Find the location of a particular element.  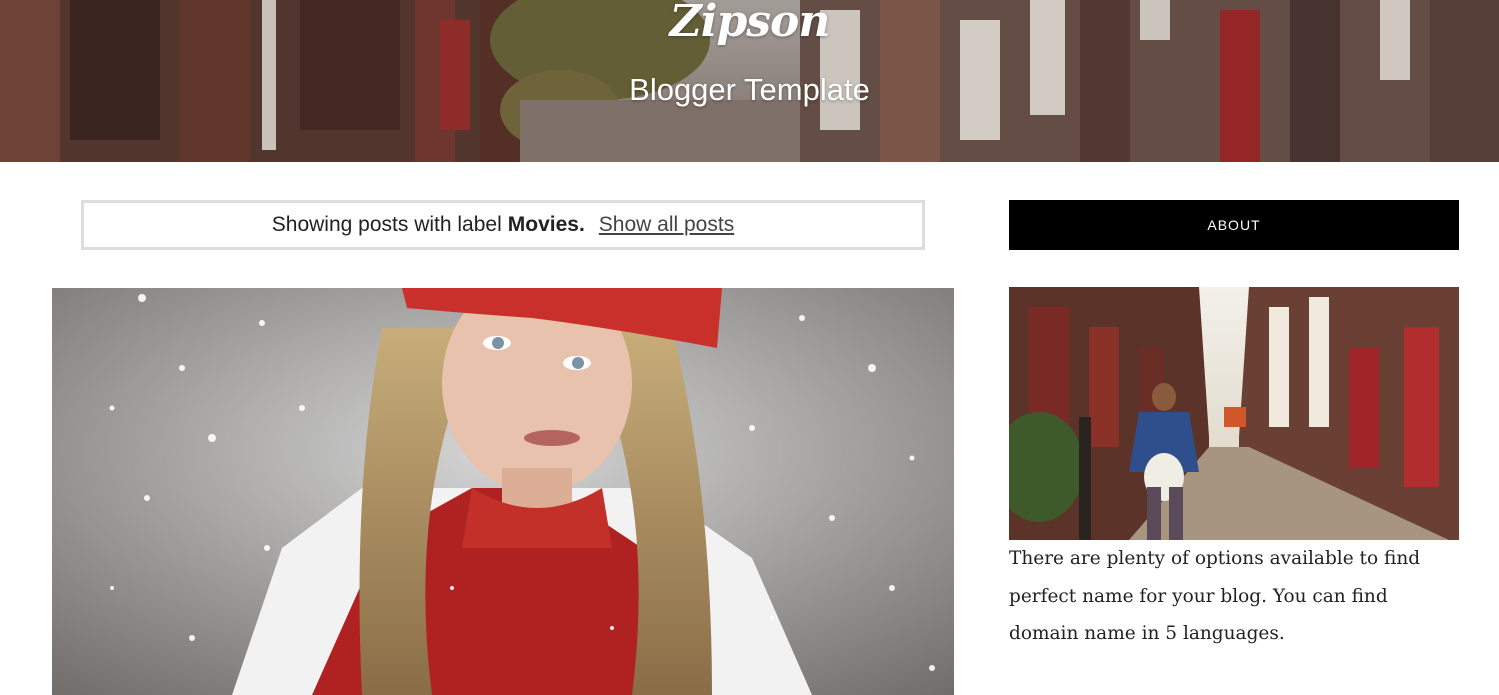

blog-title: Zipson is located at coordinates (749, 23).